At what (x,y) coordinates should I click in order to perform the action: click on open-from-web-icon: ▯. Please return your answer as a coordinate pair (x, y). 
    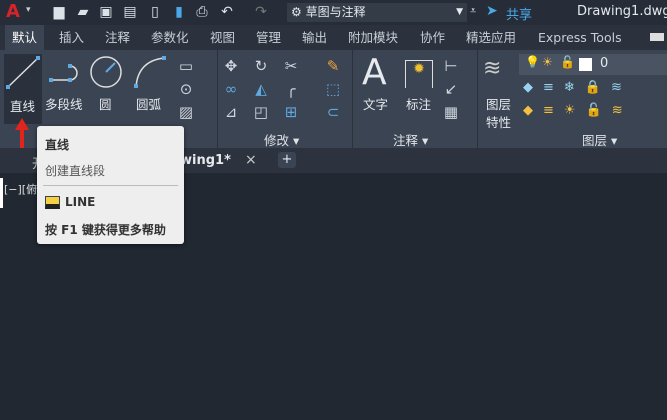
    Looking at the image, I should click on (155, 12).